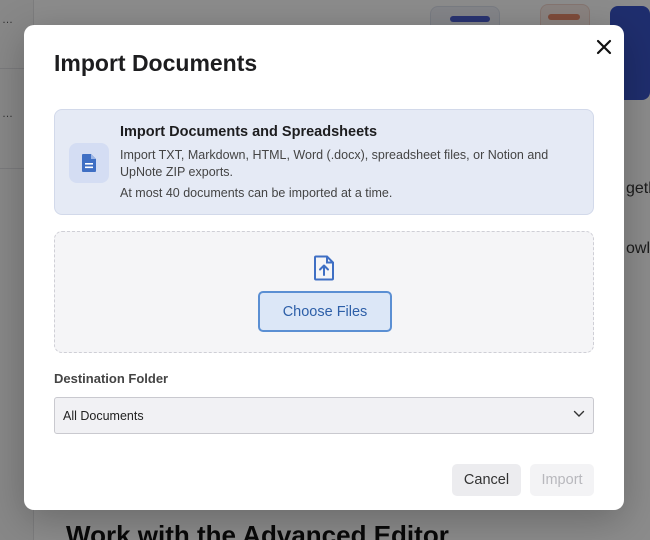 This screenshot has width=650, height=540. I want to click on import-button: Import, so click(562, 480).